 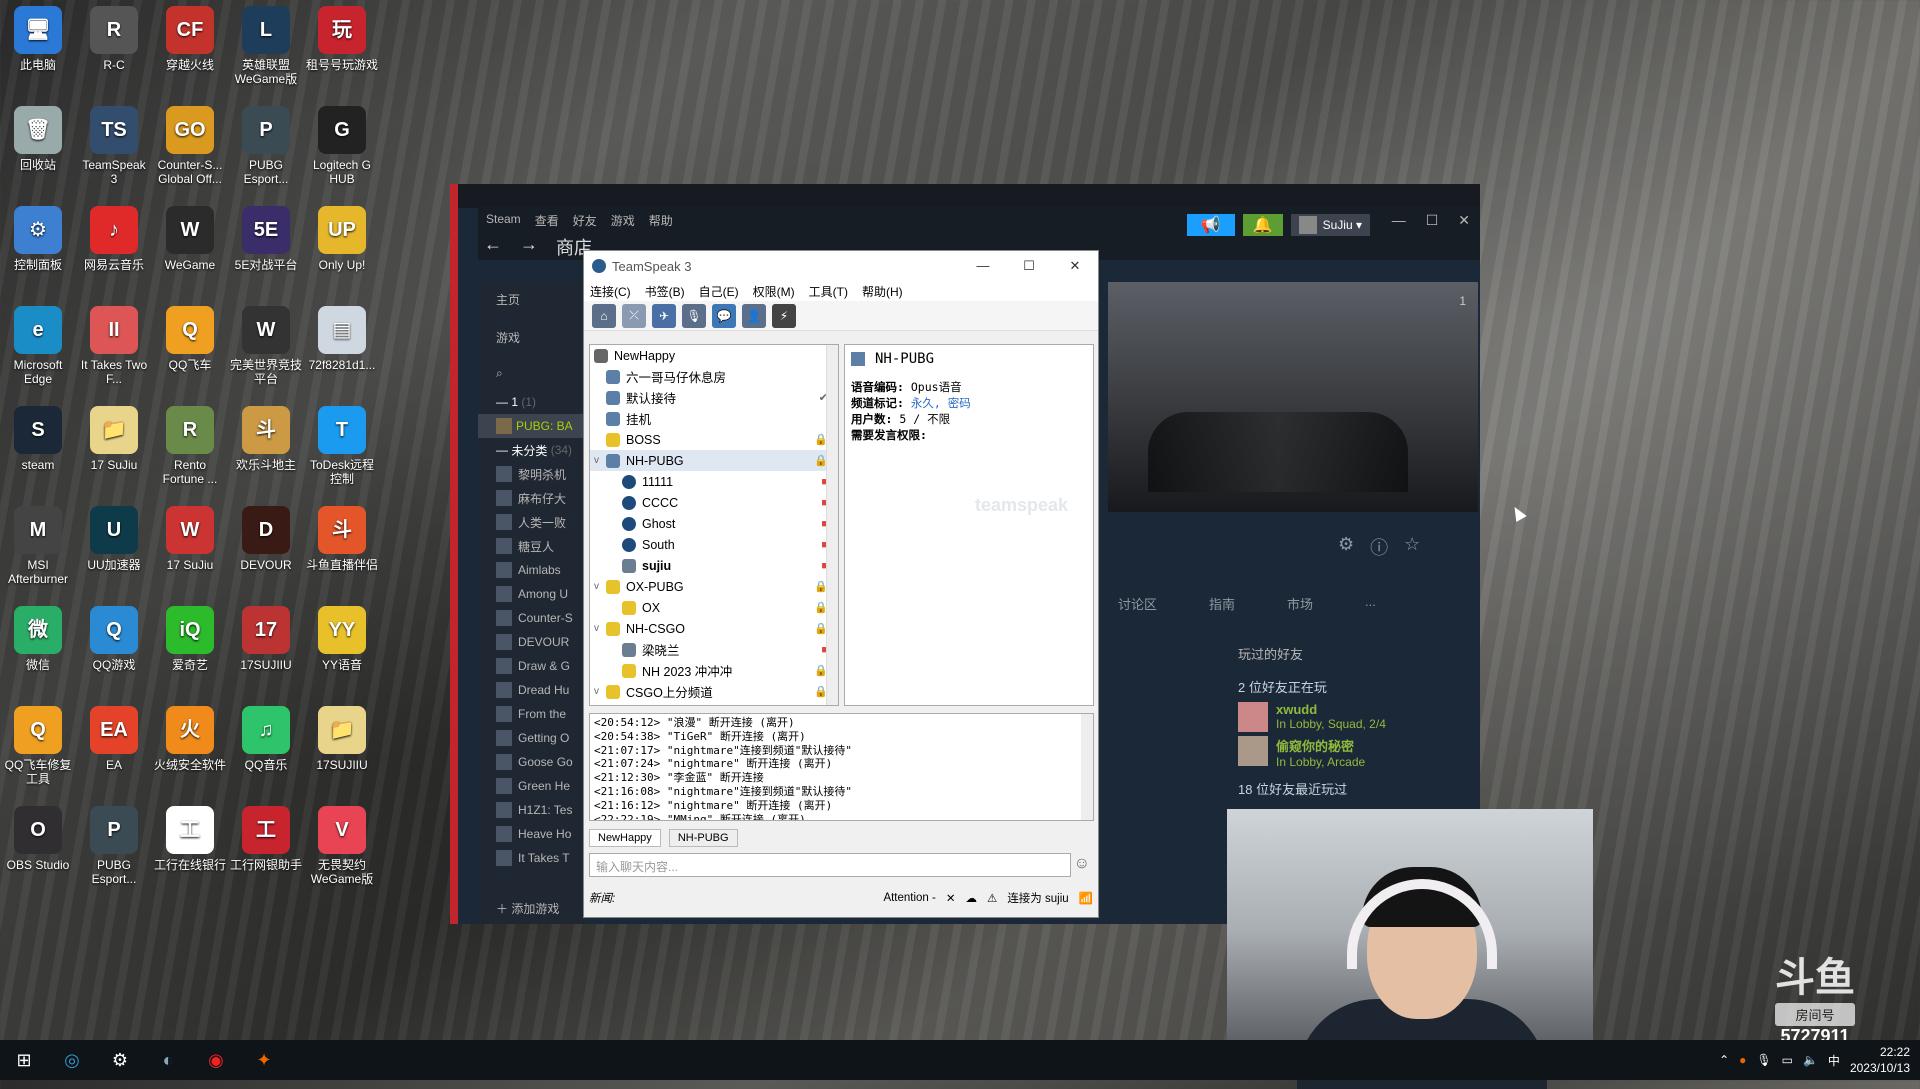 What do you see at coordinates (190, 339) in the screenshot?
I see `desktop-icon: Q QQ飞车` at bounding box center [190, 339].